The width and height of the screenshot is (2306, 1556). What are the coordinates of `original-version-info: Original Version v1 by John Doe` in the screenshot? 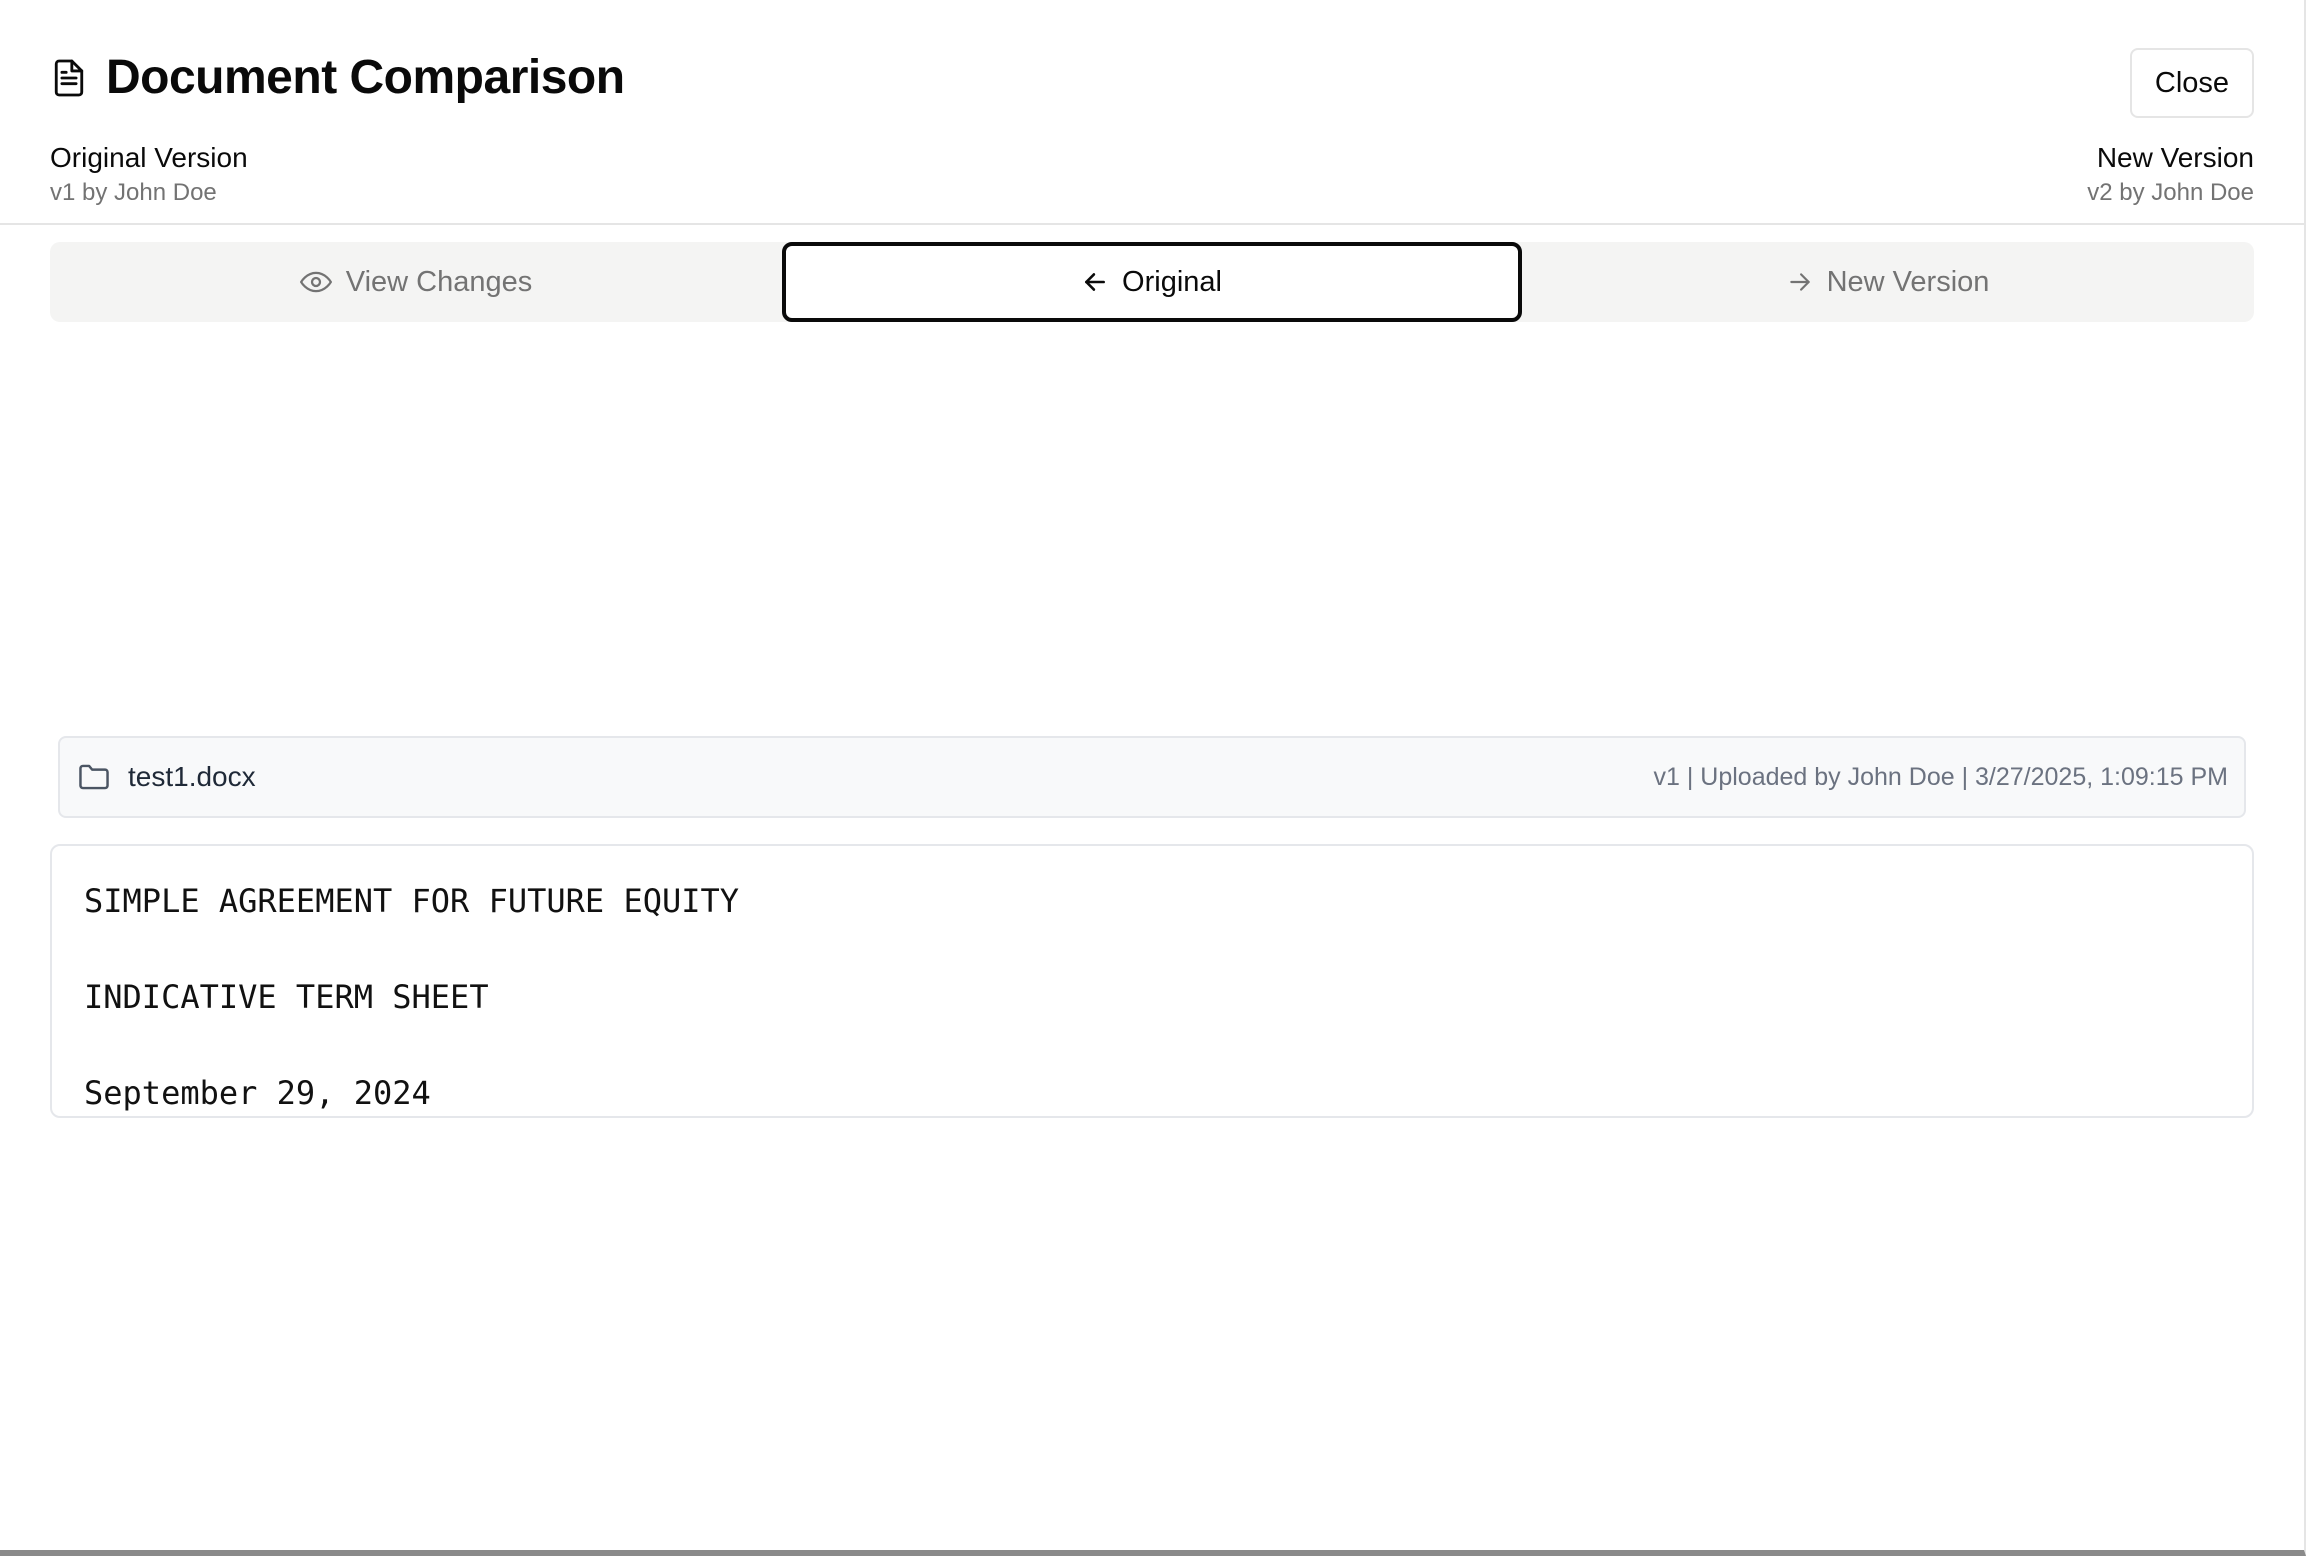 It's located at (149, 175).